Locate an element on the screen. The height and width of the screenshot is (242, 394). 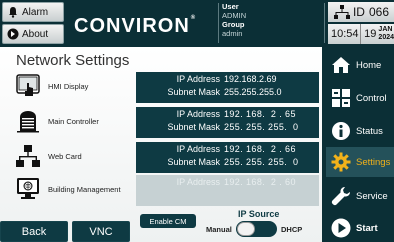
group-value: admin is located at coordinates (232, 33).